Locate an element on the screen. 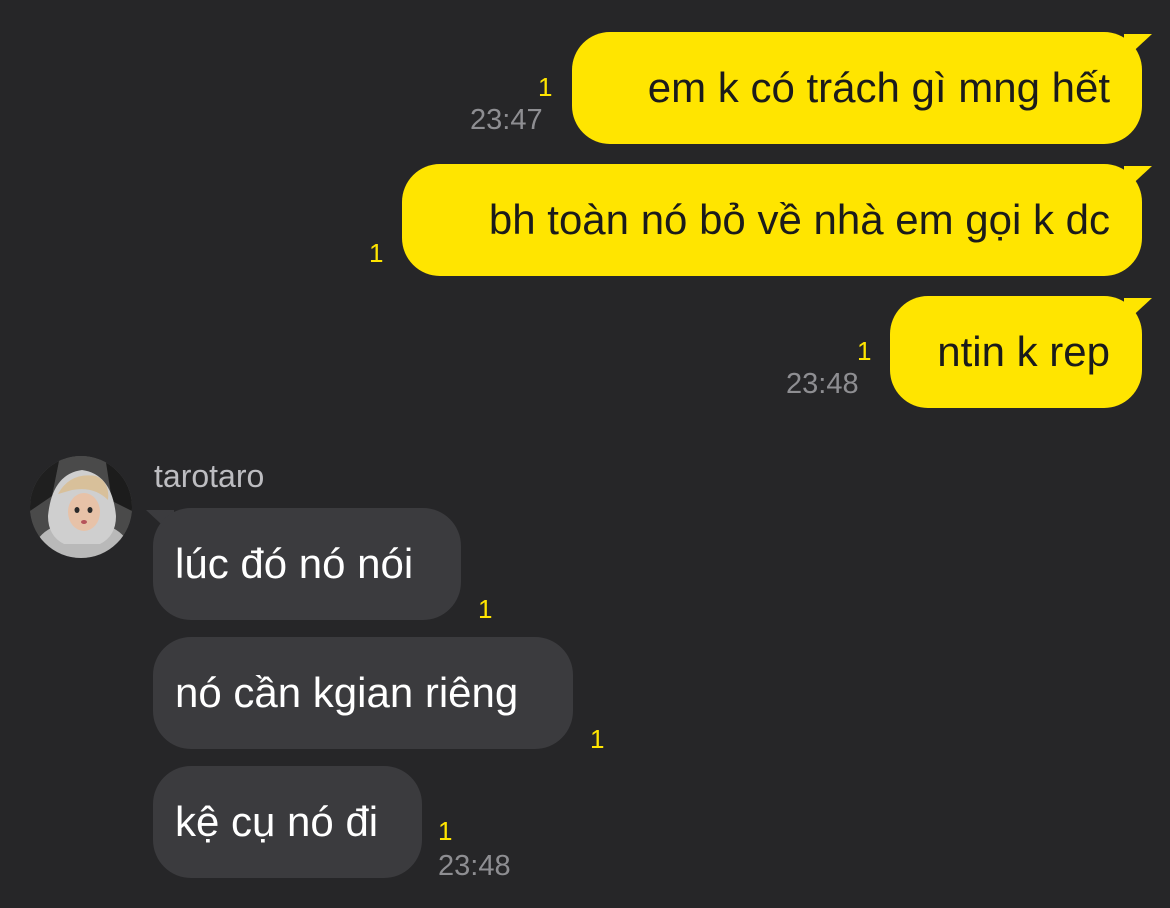  outgoing-message-bubble: ntin k rep is located at coordinates (1016, 352).